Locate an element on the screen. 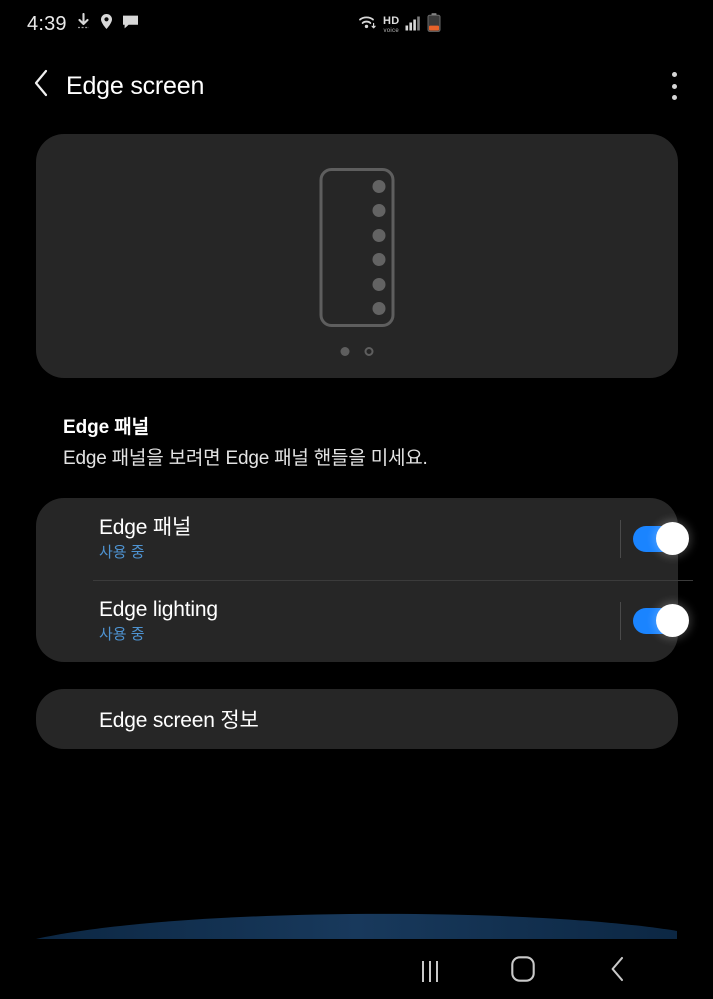 Image resolution: width=713 pixels, height=999 pixels. setting-row-title: Edge lighting is located at coordinates (158, 609).